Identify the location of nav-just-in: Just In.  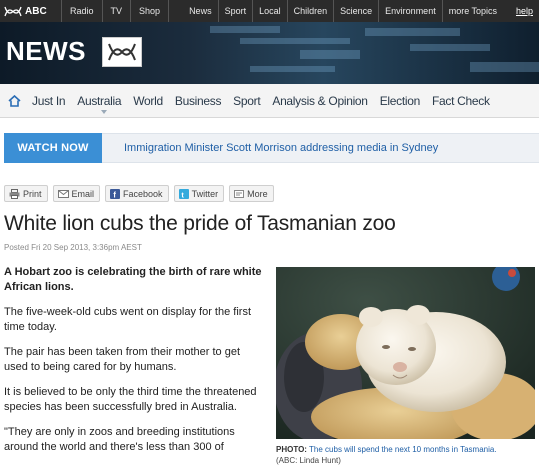
(48, 101).